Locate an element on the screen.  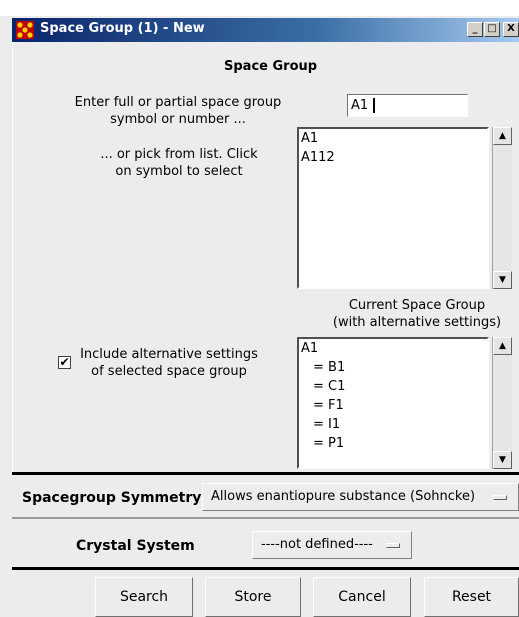
include-alternative-checkbox: ✔ is located at coordinates (64, 362).